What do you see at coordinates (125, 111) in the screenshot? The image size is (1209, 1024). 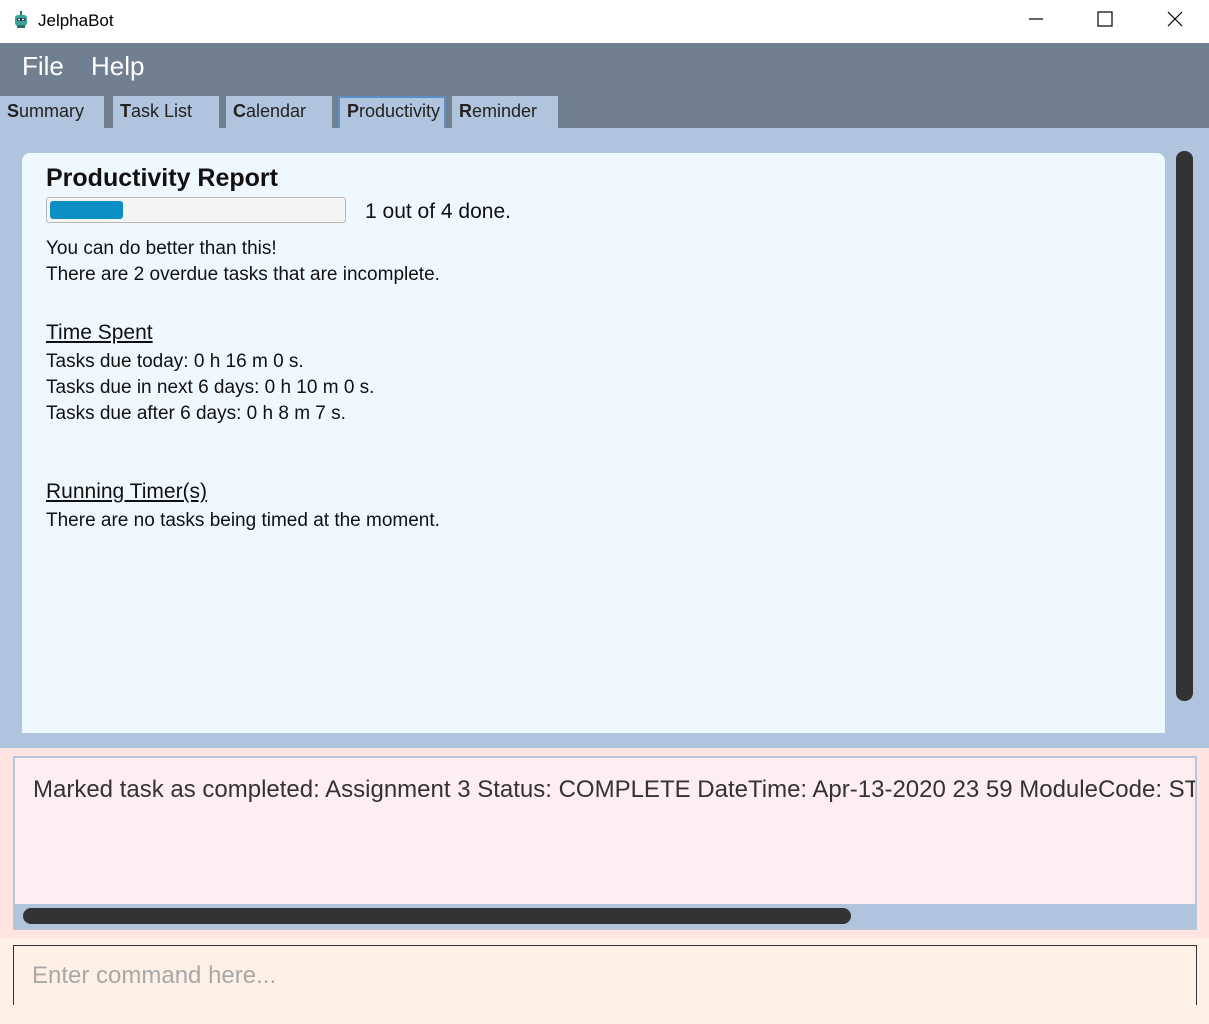 I see `tab-mnemonic: T` at bounding box center [125, 111].